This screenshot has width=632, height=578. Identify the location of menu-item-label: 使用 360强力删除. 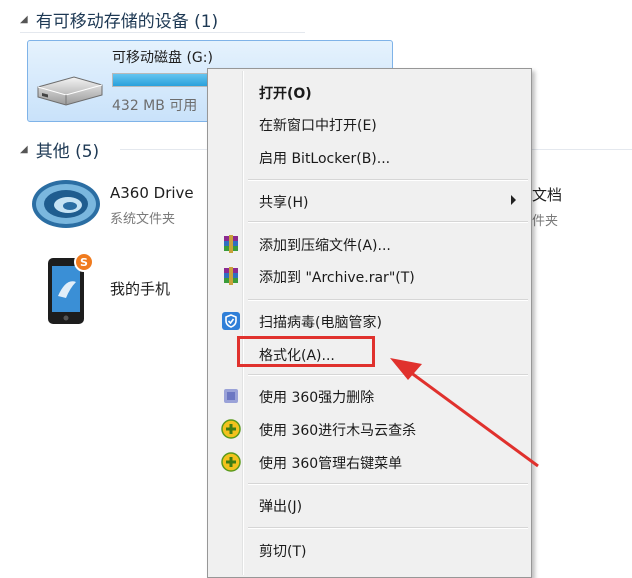
(317, 398).